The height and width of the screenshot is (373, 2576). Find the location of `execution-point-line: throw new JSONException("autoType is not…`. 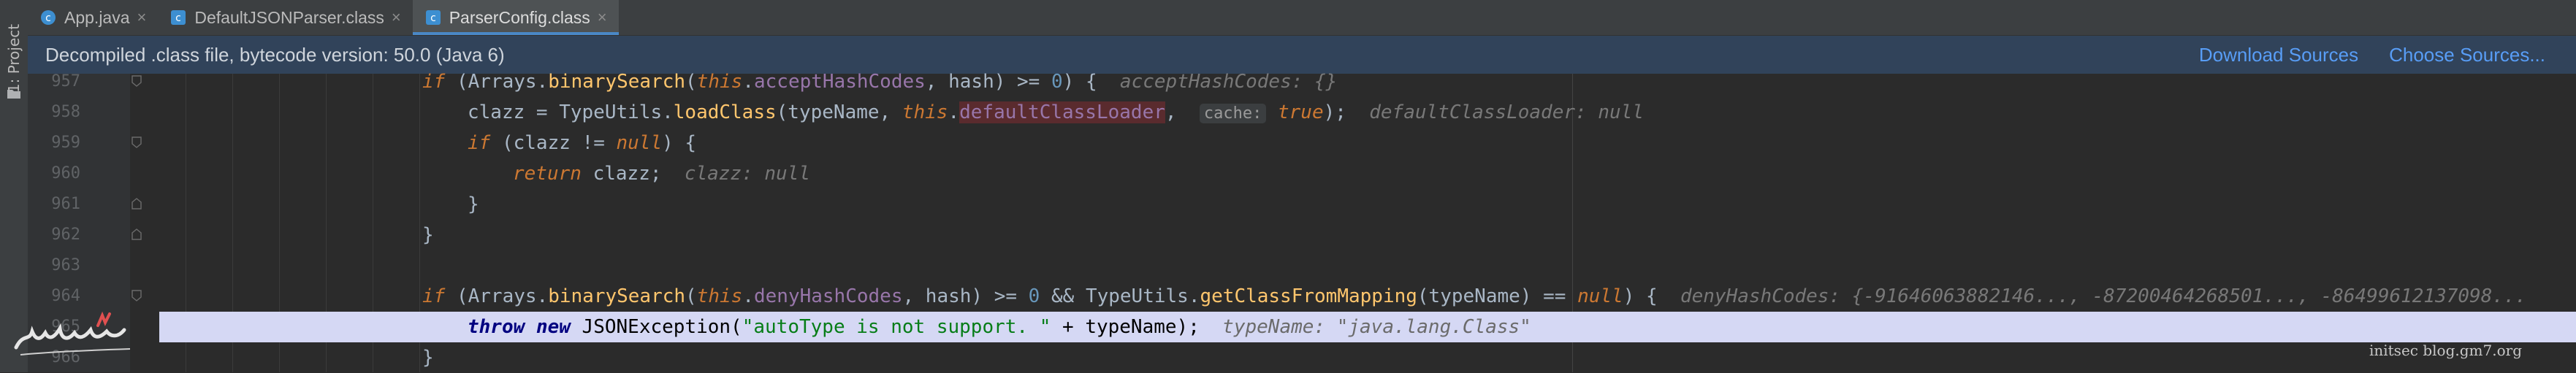

execution-point-line: throw new JSONException("autoType is not… is located at coordinates (1368, 327).